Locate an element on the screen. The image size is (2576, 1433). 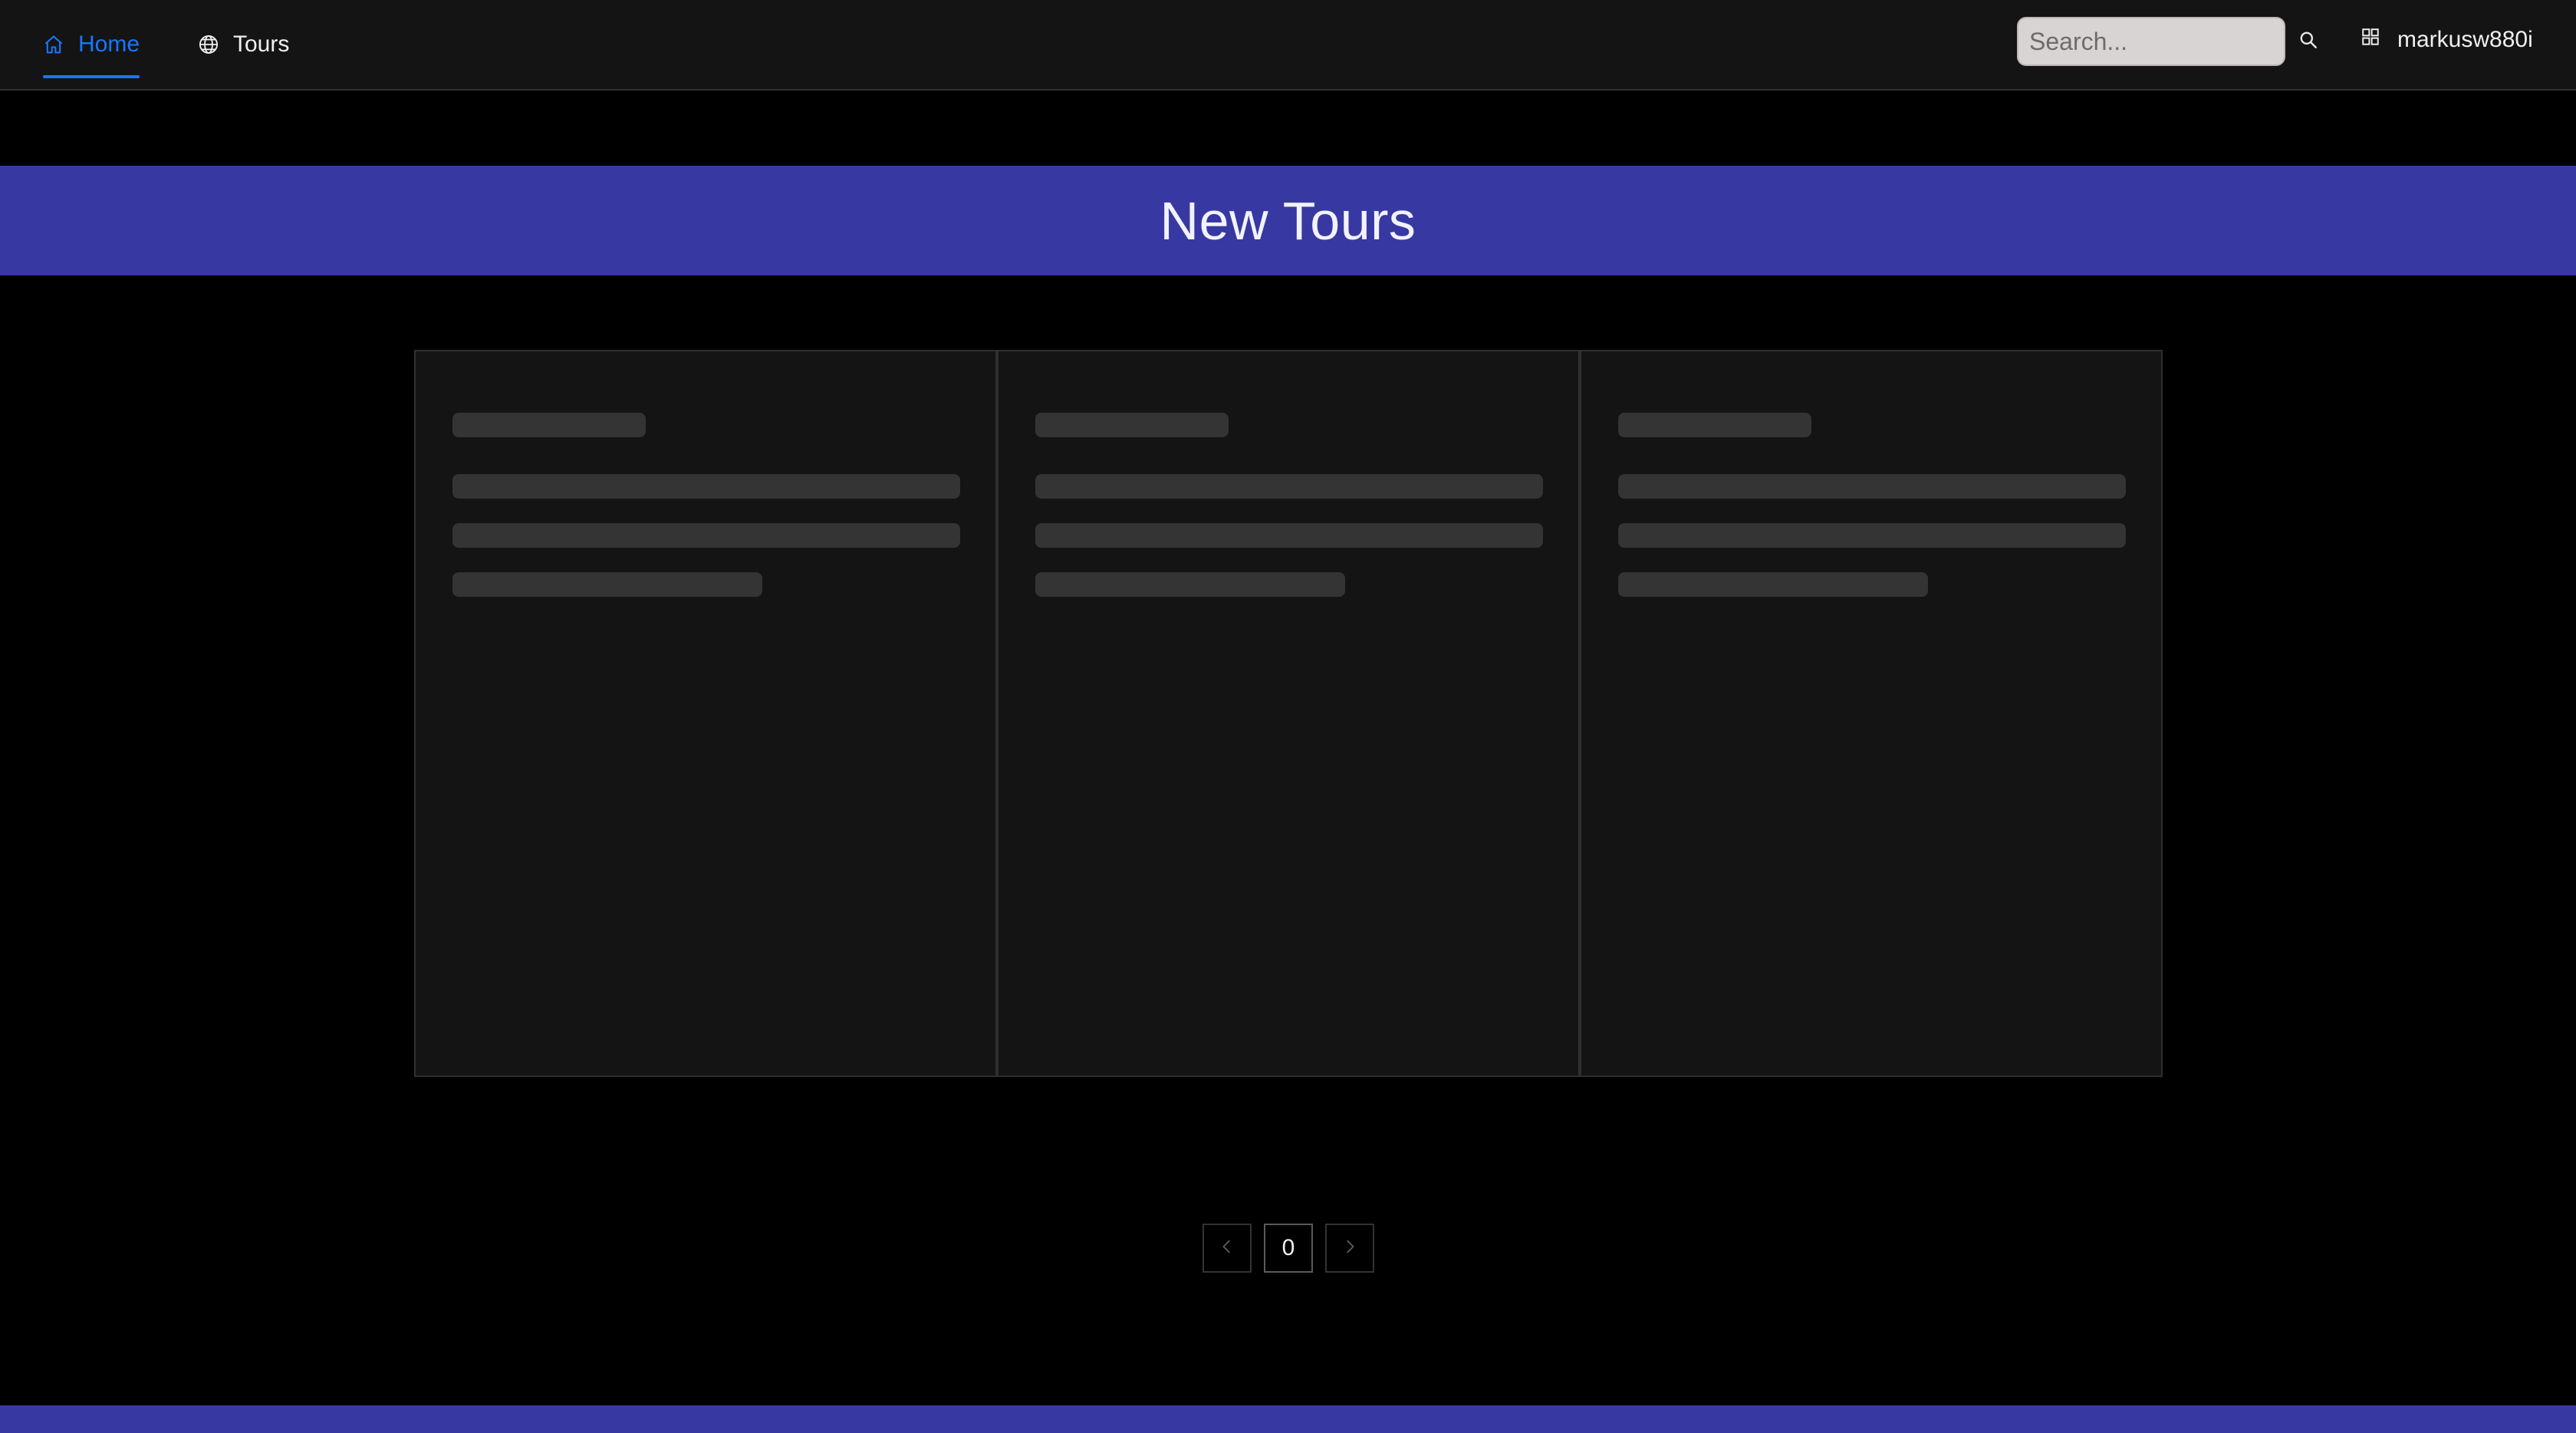
page-title: New Tours is located at coordinates (1288, 220).